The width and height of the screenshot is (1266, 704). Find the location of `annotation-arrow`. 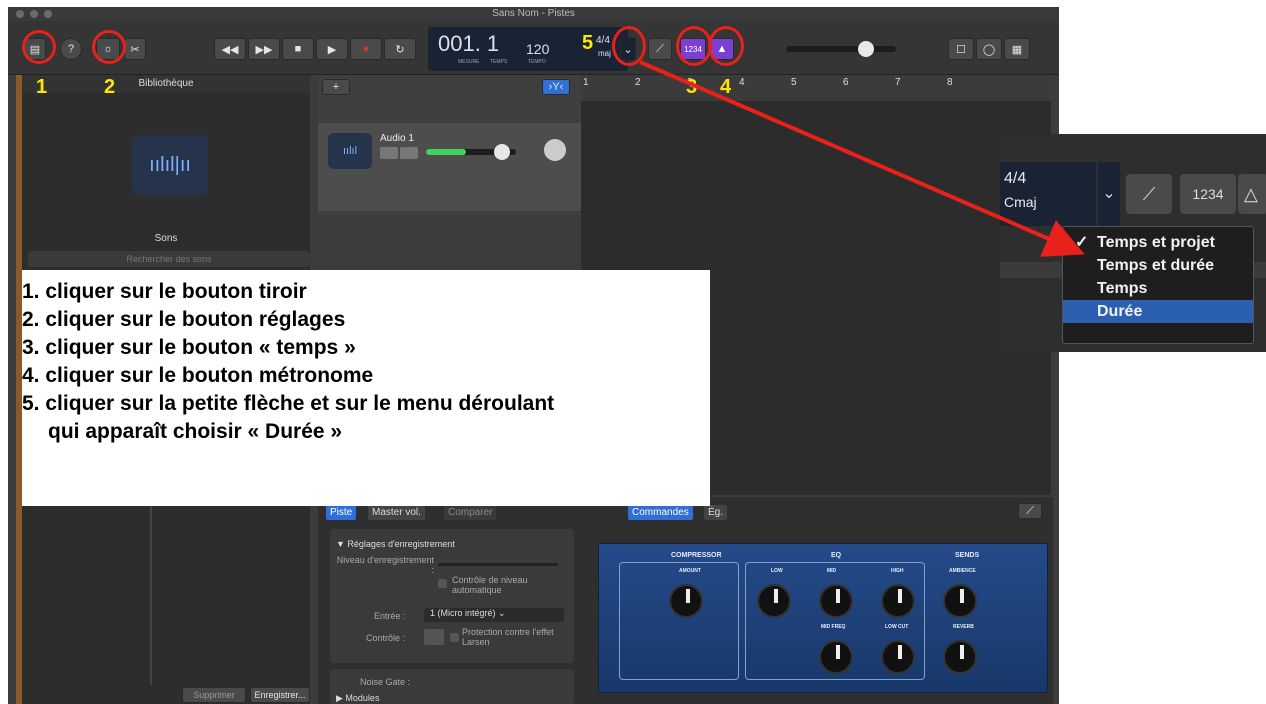

annotation-arrow is located at coordinates (862, 158).